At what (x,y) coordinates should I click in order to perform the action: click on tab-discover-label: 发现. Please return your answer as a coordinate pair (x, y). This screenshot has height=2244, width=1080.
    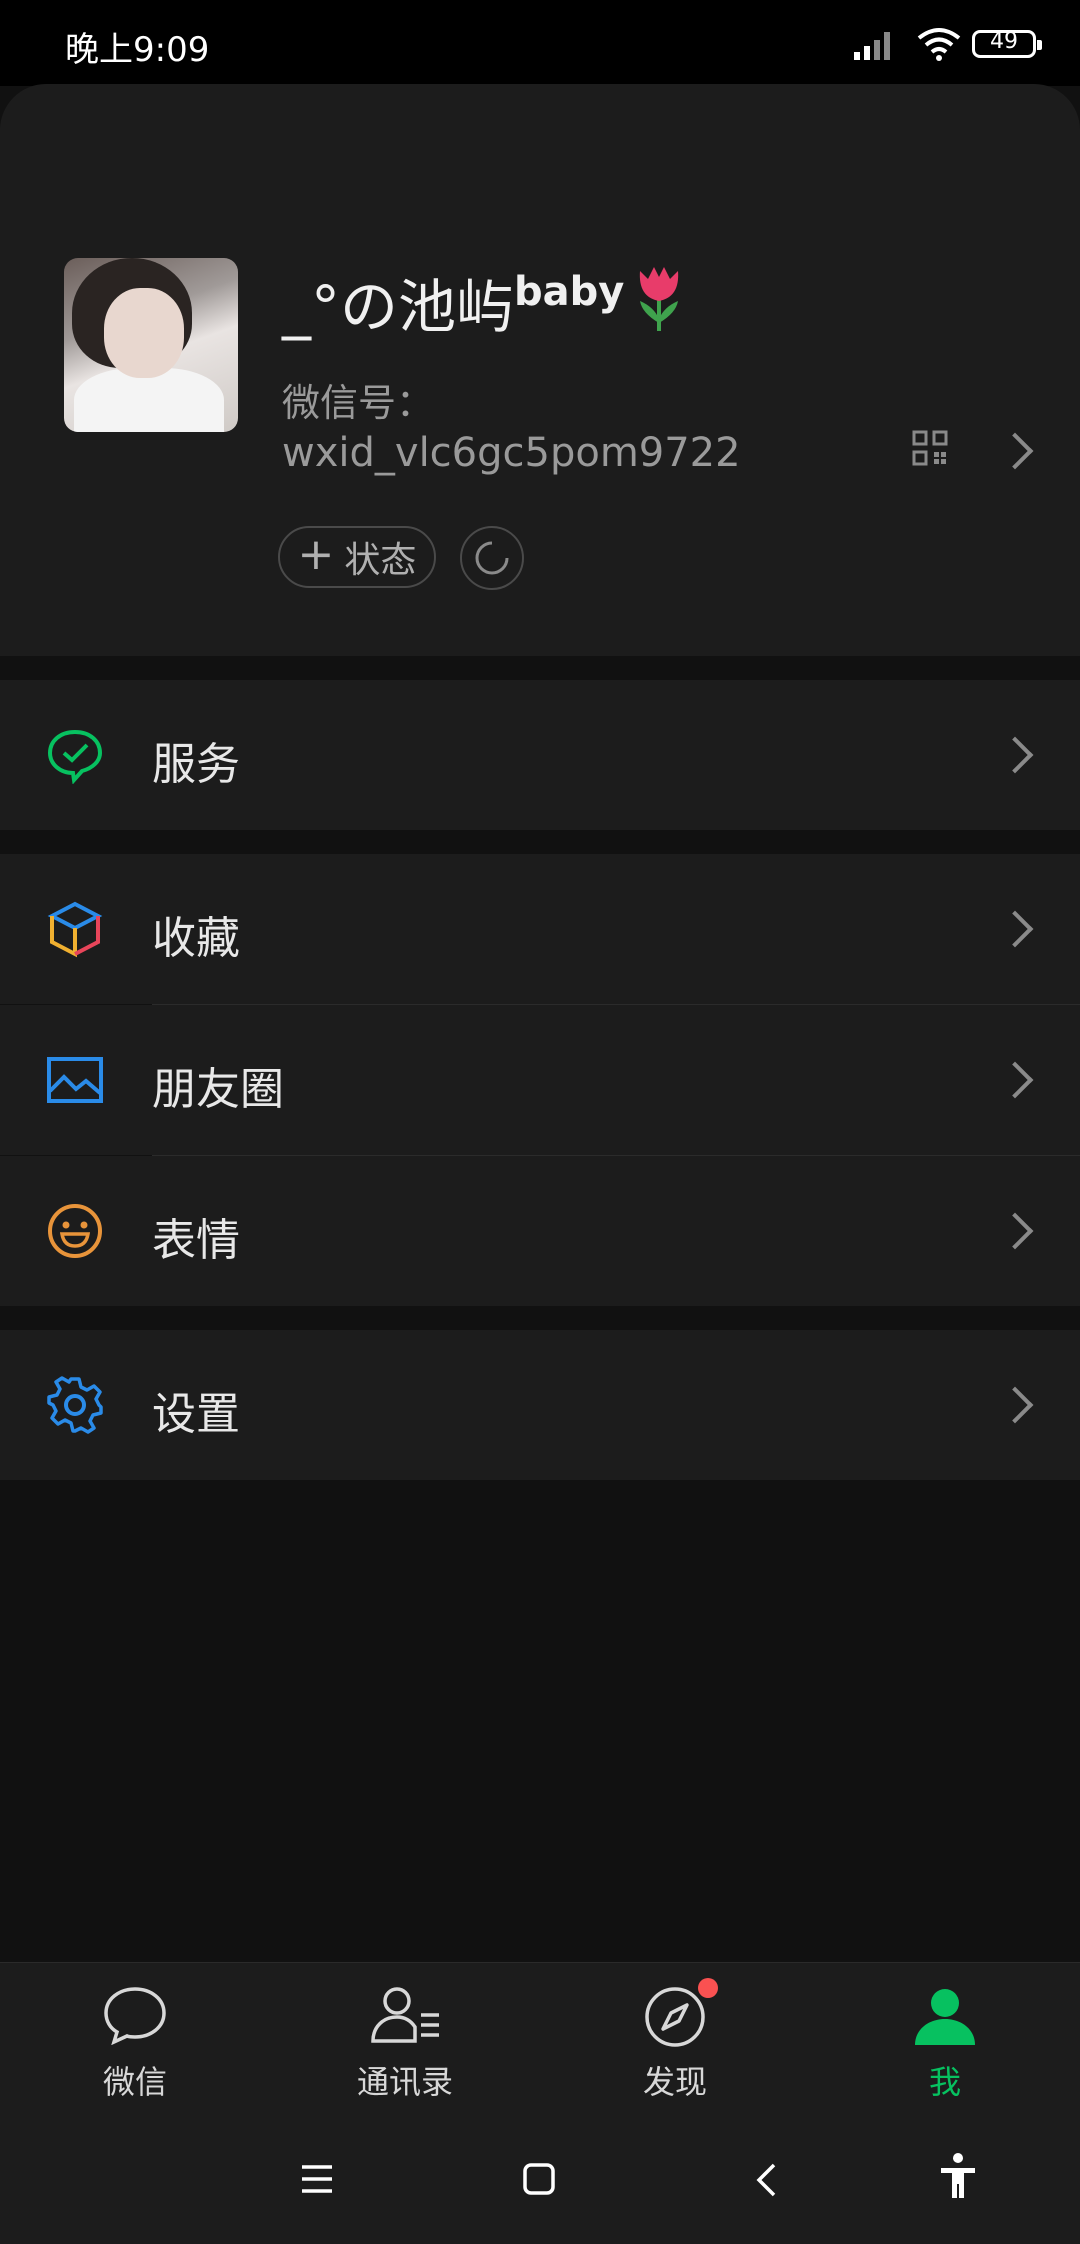
    Looking at the image, I should click on (674, 2082).